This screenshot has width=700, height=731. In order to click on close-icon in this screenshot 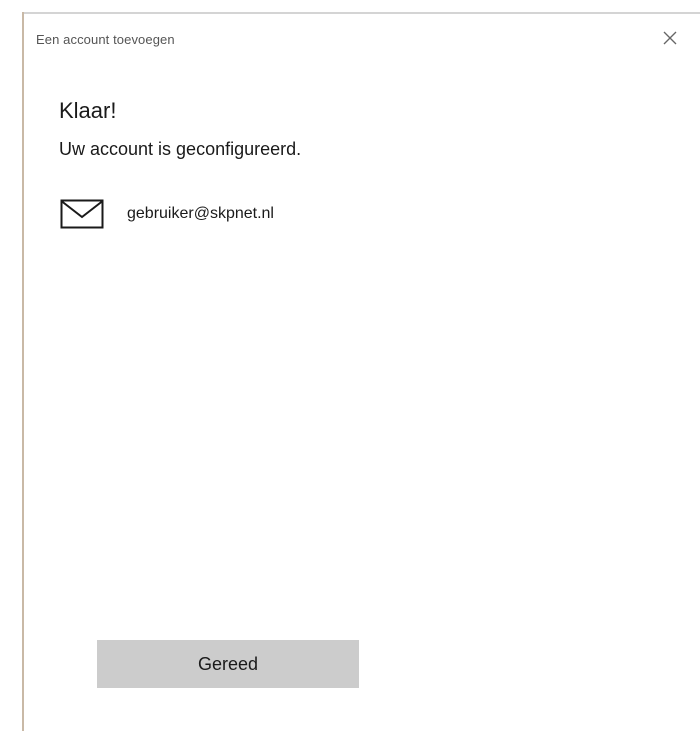, I will do `click(670, 38)`.